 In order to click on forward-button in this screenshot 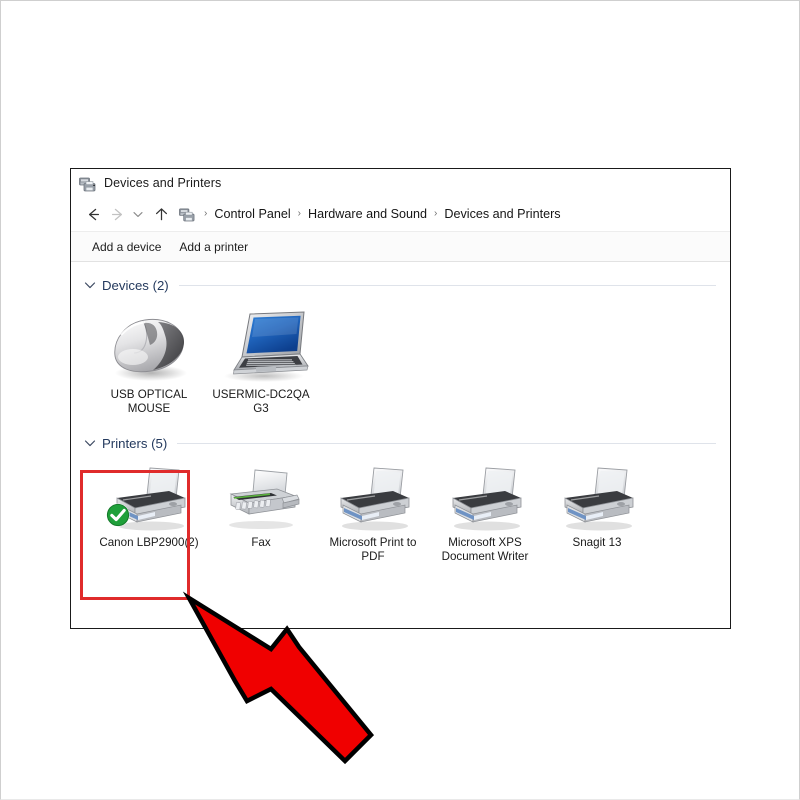, I will do `click(117, 214)`.